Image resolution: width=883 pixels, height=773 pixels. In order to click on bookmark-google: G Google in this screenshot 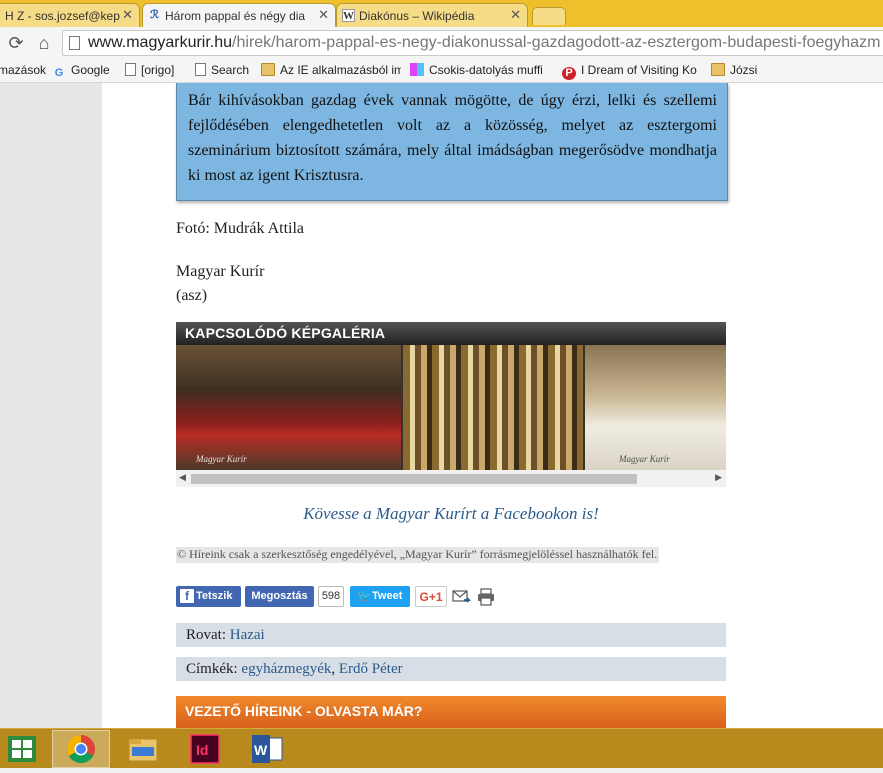, I will do `click(81, 71)`.